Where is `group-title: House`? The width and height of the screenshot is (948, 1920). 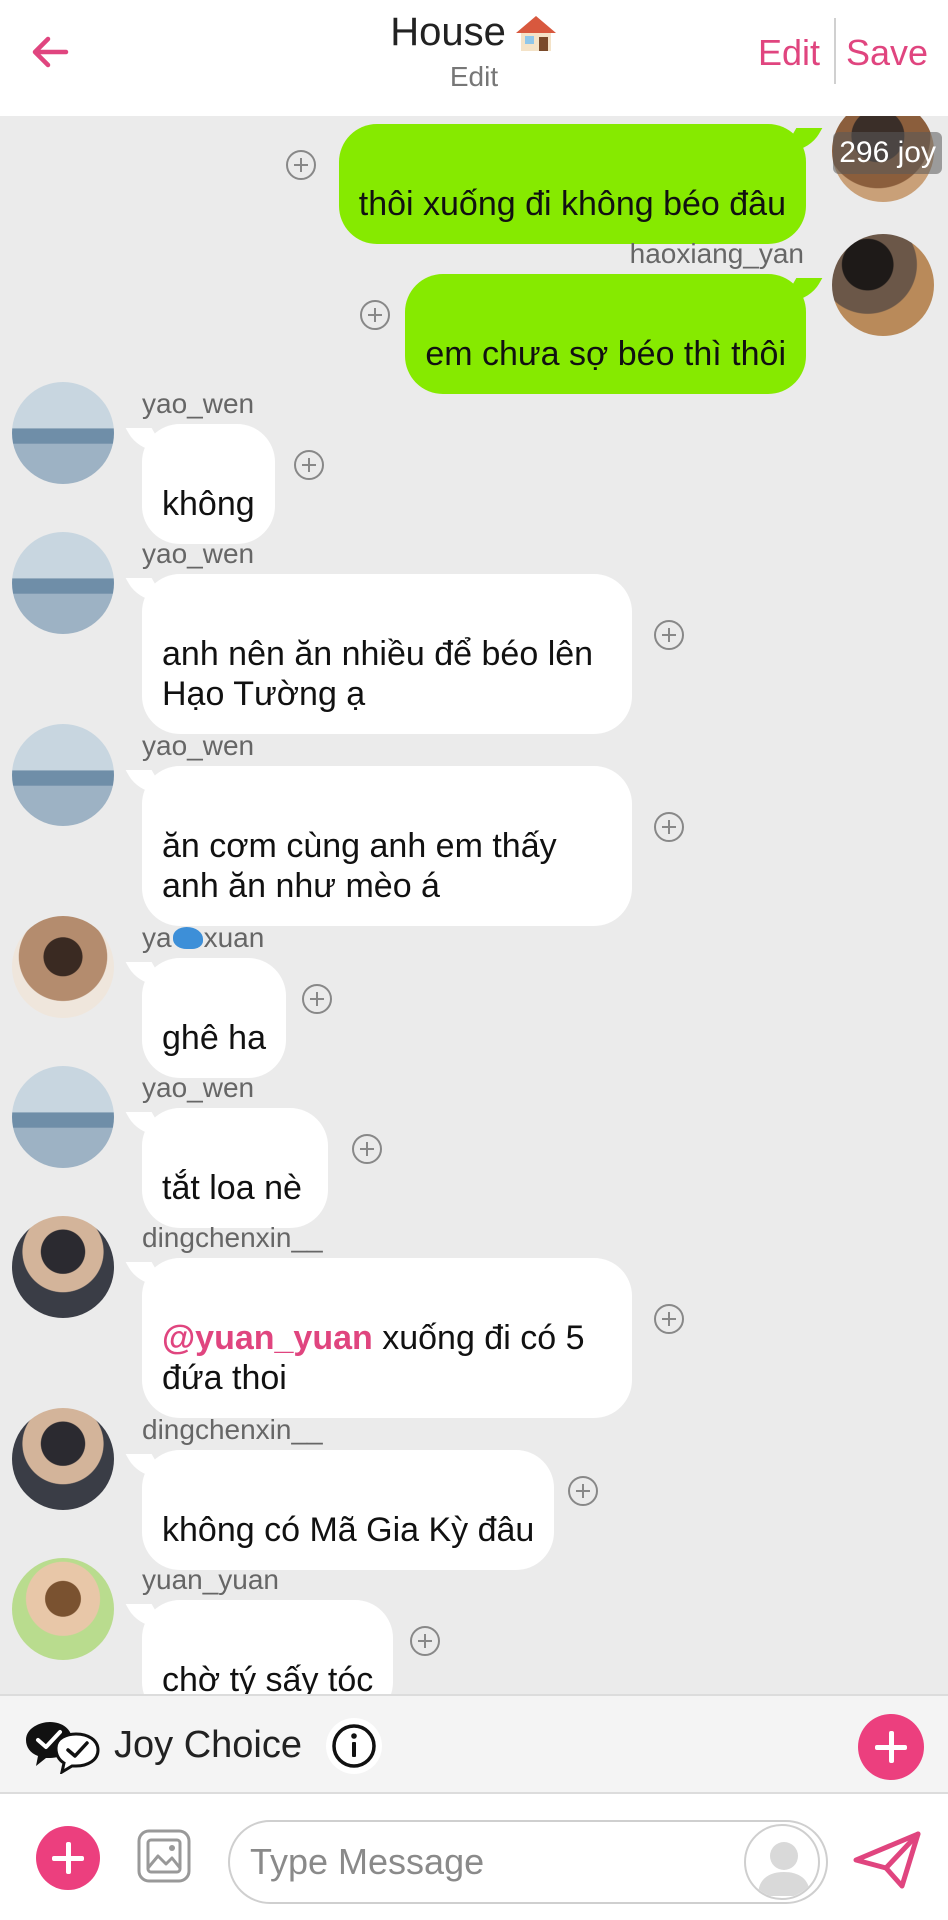
group-title: House is located at coordinates (448, 32).